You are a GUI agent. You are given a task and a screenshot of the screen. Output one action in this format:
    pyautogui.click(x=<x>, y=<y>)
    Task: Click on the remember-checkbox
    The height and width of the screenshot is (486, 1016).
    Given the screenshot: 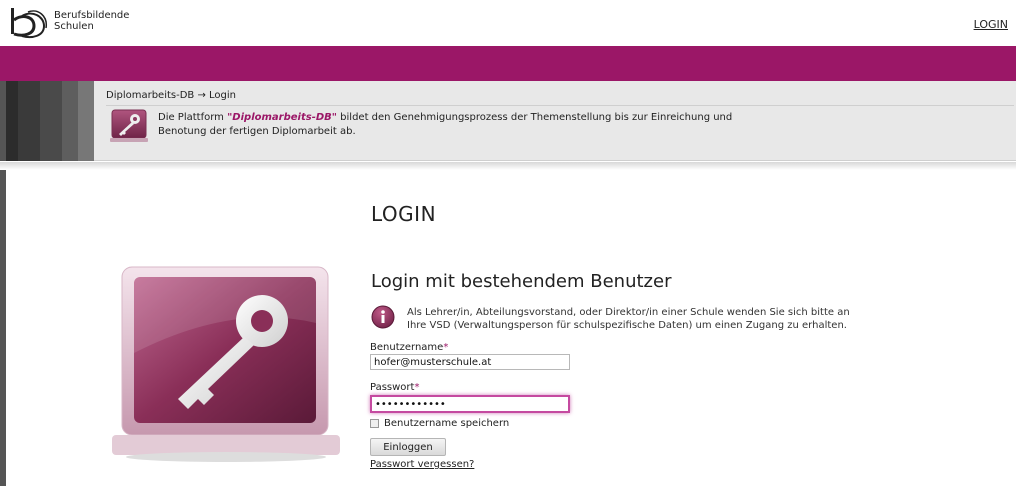 What is the action you would take?
    pyautogui.click(x=374, y=423)
    